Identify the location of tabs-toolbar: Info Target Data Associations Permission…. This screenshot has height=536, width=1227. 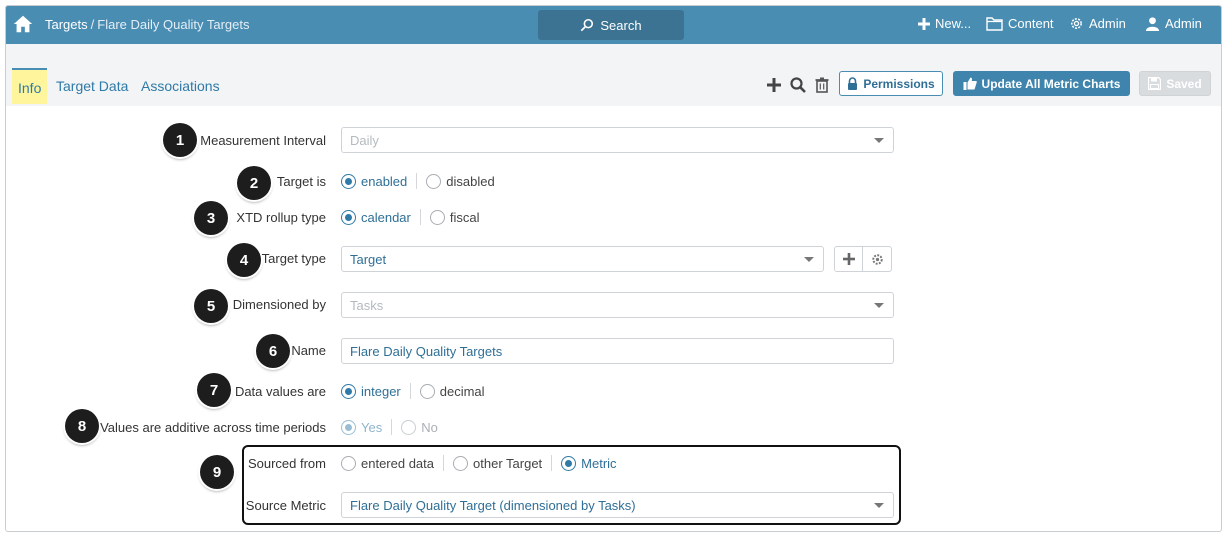
(613, 75).